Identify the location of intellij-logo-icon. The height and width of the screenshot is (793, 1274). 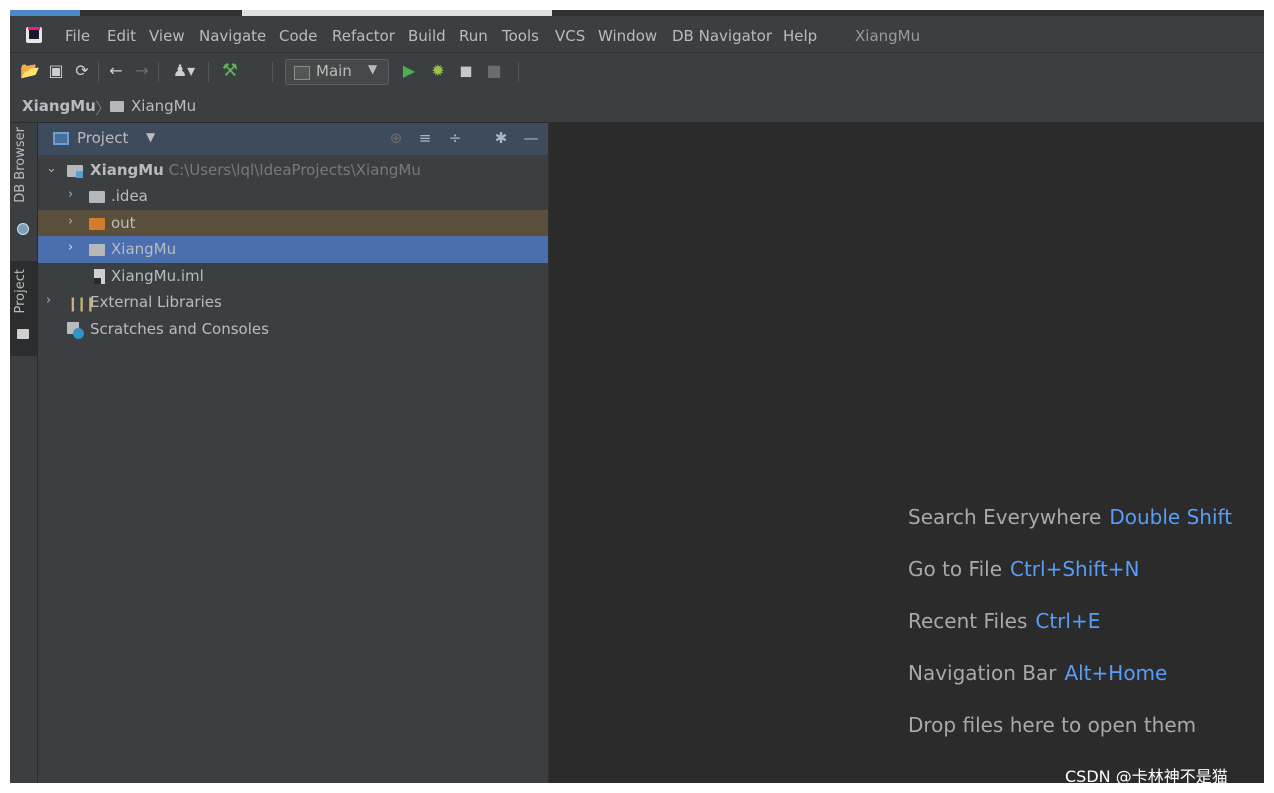
(34, 35).